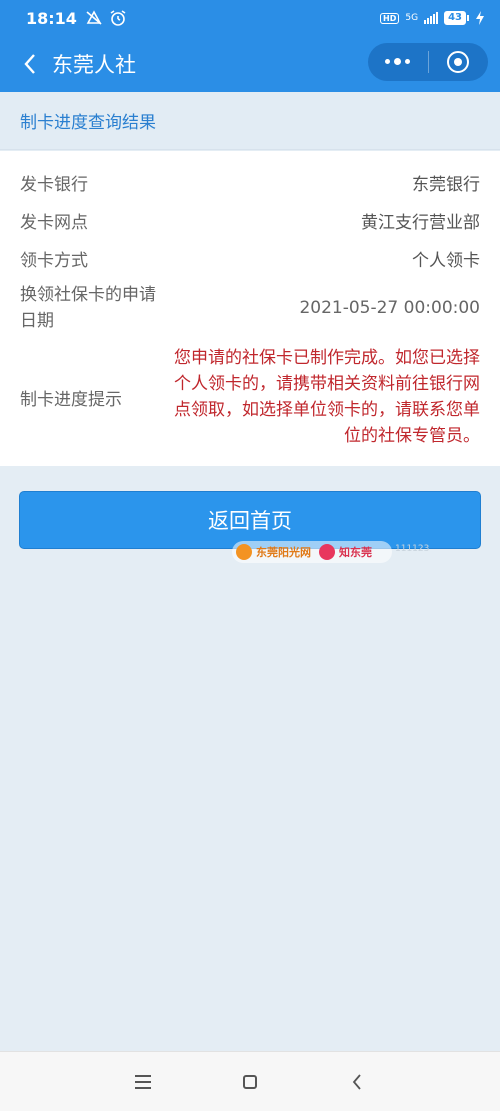  What do you see at coordinates (250, 64) in the screenshot?
I see `navbar: 东莞人社` at bounding box center [250, 64].